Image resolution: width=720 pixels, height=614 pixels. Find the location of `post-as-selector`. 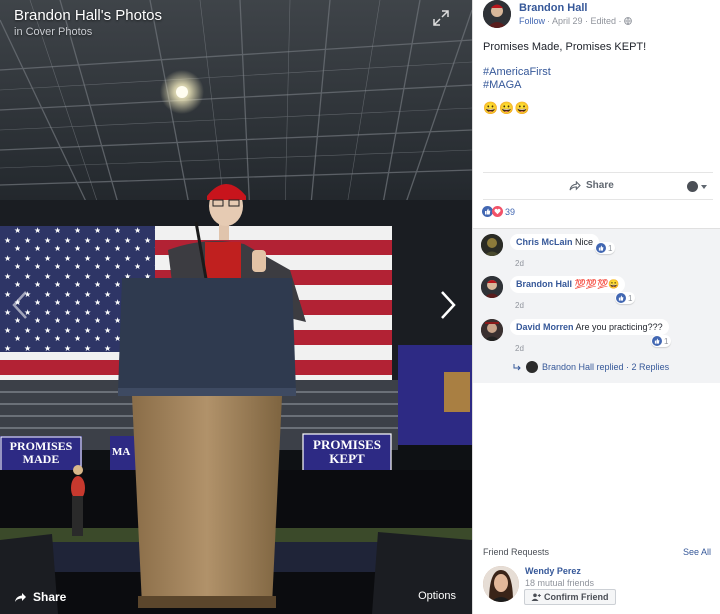

post-as-selector is located at coordinates (697, 186).